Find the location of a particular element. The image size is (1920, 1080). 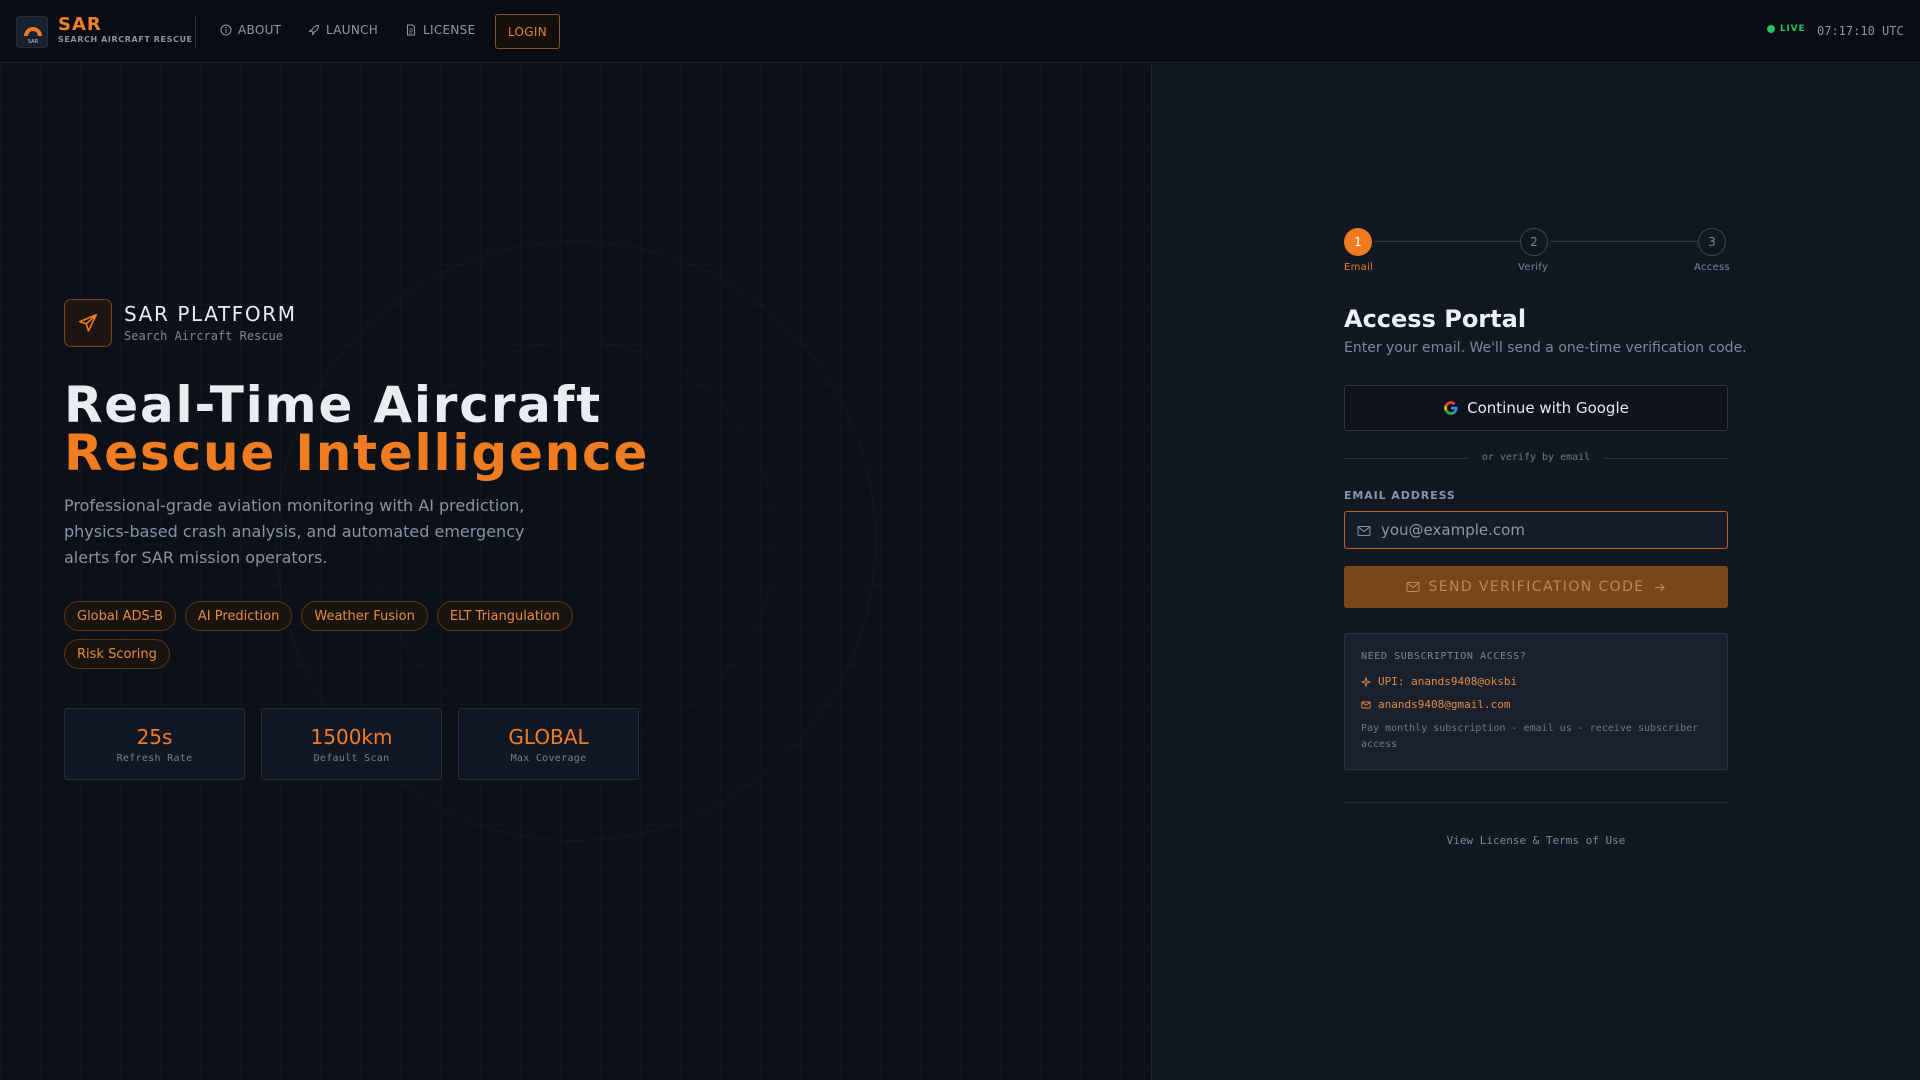

email-field-wrapper is located at coordinates (1536, 530).